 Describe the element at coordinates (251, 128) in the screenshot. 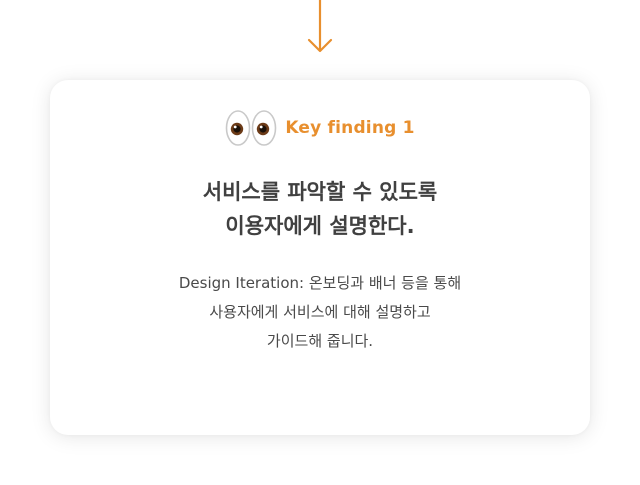

I see `eyes-icon` at that location.